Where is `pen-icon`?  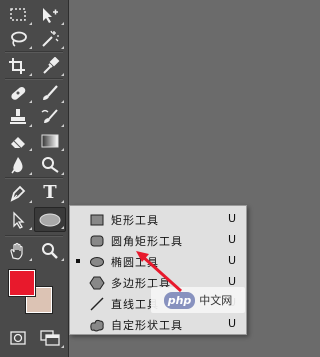 pen-icon is located at coordinates (18, 193).